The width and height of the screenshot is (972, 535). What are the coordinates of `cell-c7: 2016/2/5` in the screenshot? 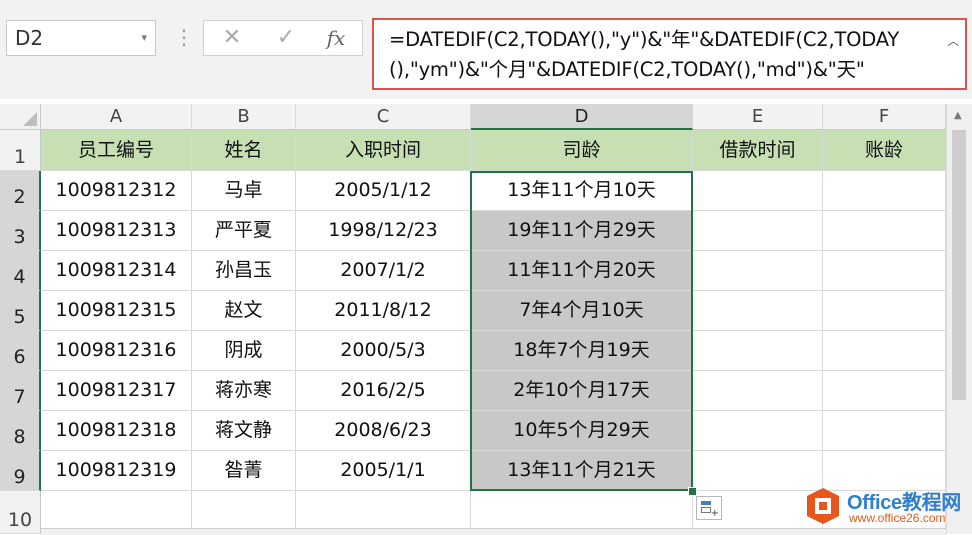 It's located at (383, 391).